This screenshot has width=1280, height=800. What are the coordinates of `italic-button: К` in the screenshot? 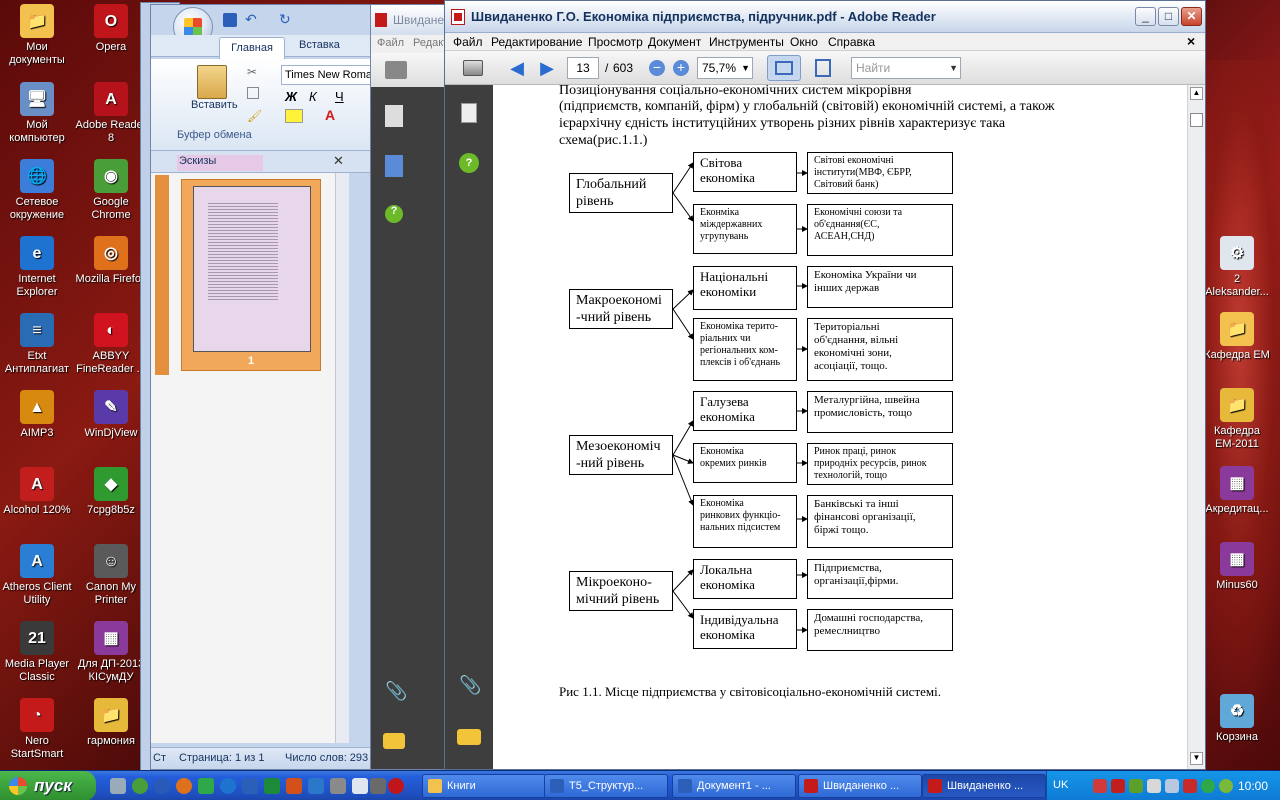 It's located at (313, 96).